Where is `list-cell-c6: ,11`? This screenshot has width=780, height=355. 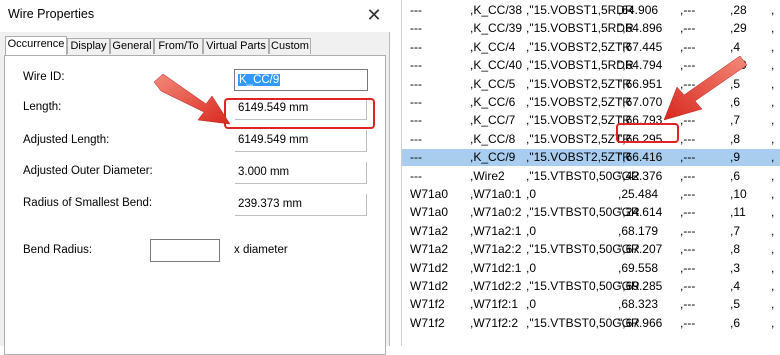 list-cell-c6: ,11 is located at coordinates (738, 212).